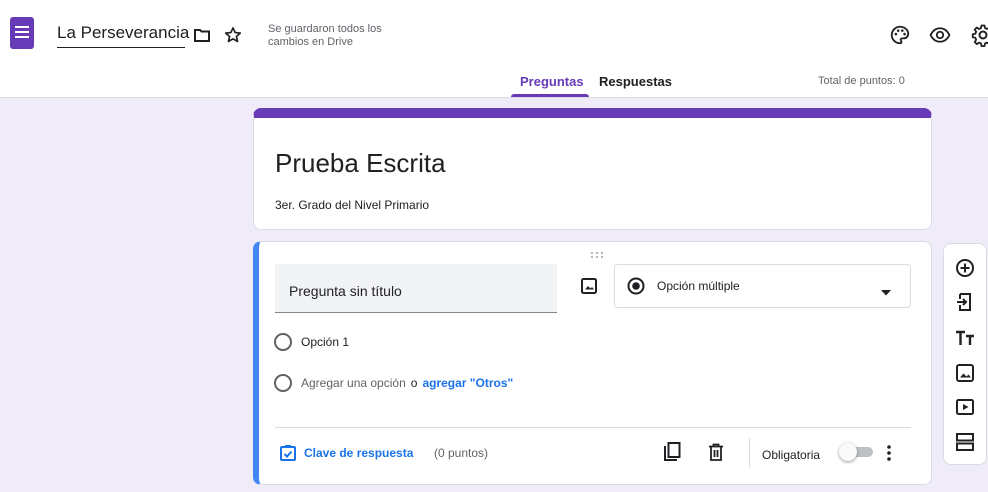 The width and height of the screenshot is (988, 492). What do you see at coordinates (848, 452) in the screenshot?
I see `toggle-thumb` at bounding box center [848, 452].